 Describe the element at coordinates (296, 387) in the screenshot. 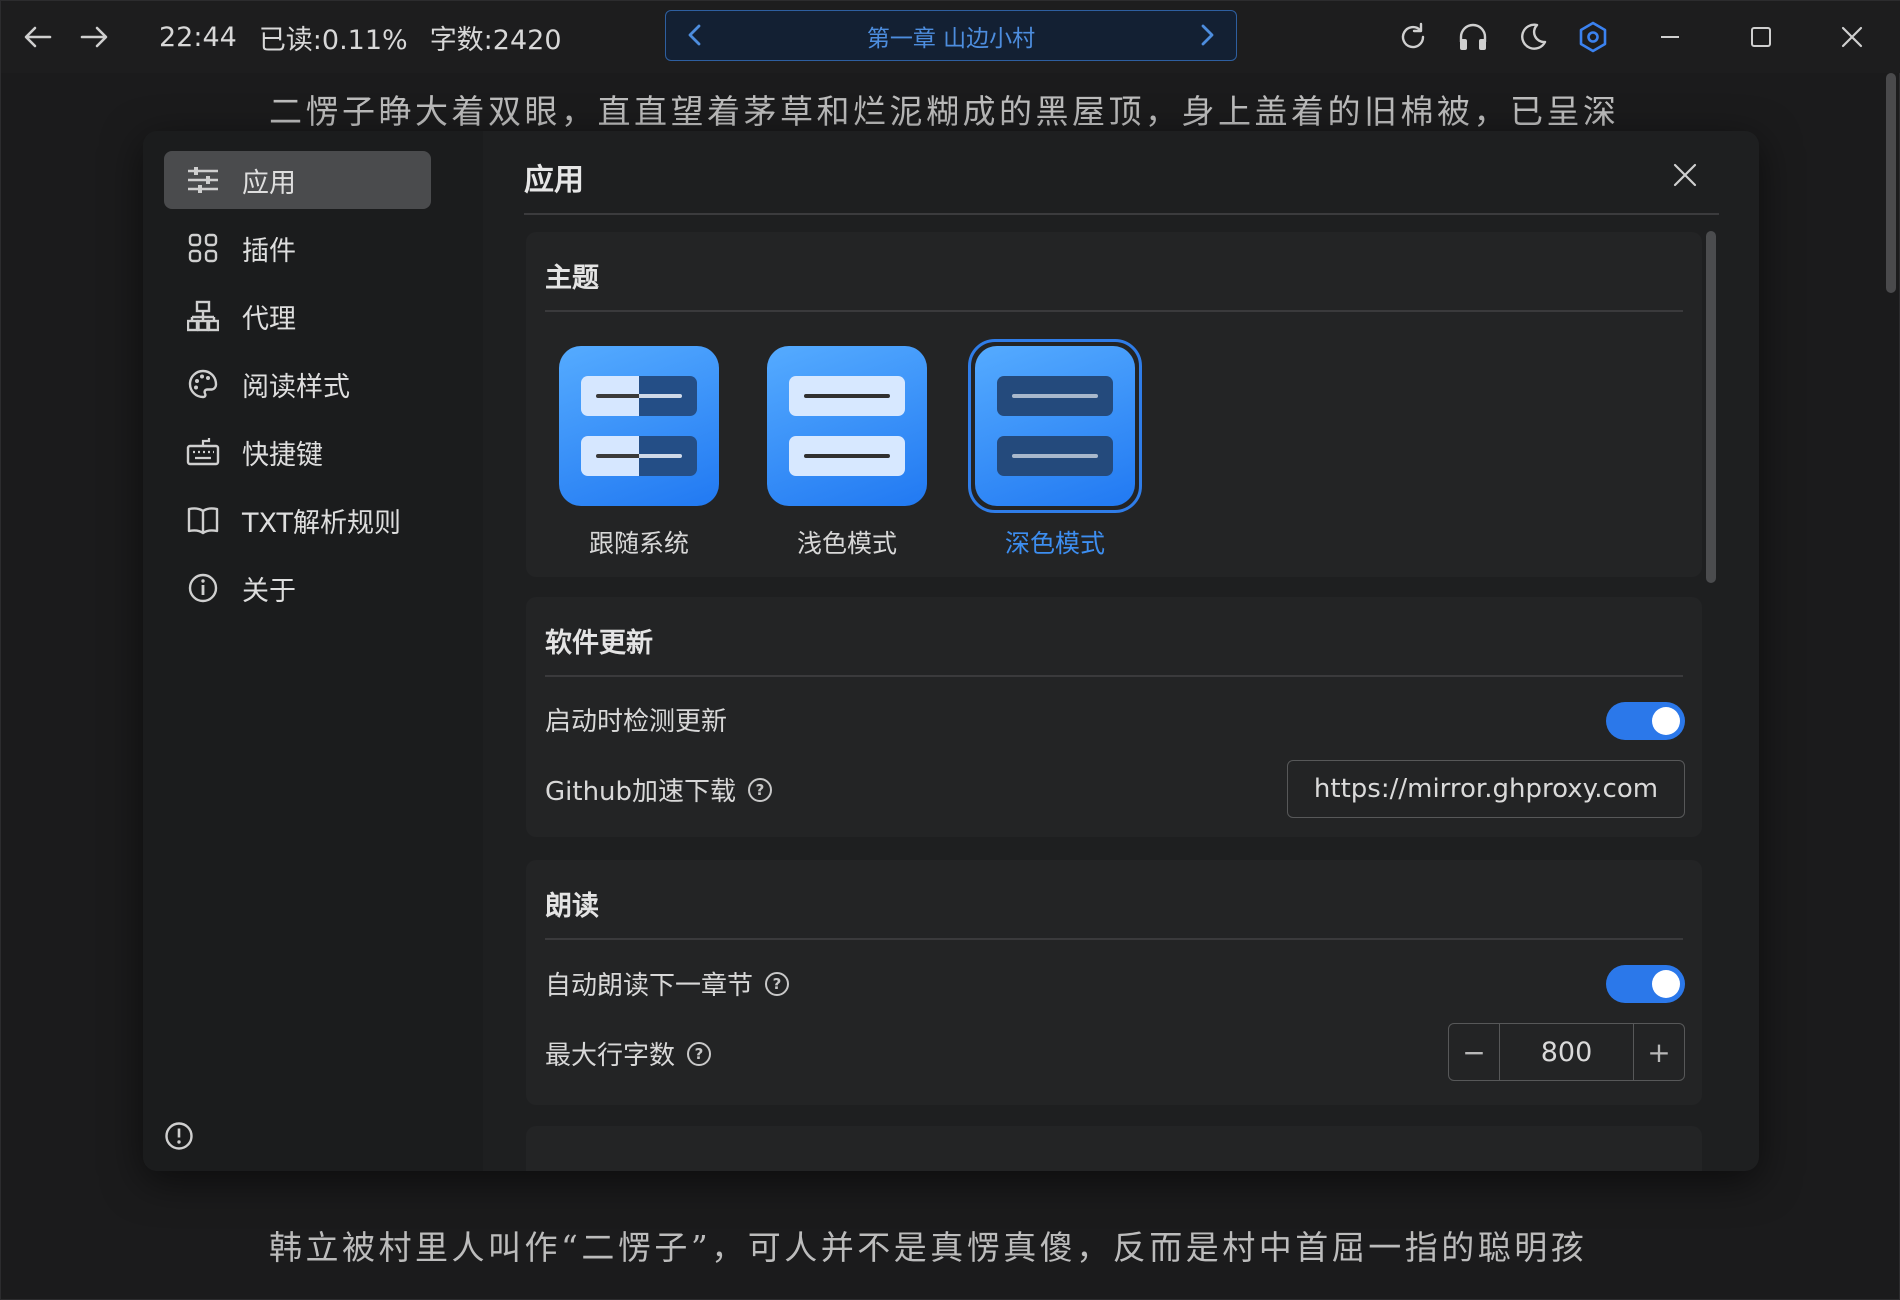

I see `sidebar-item-label: 阅读样式` at that location.